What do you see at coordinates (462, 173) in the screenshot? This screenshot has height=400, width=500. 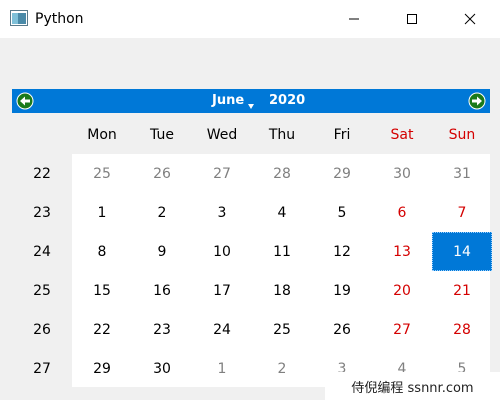 I see `day-cell: 31` at bounding box center [462, 173].